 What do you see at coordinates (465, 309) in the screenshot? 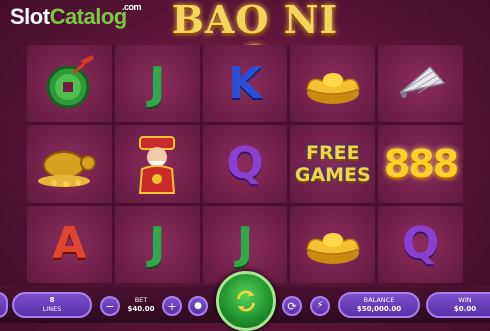
I see `win-value: $0.00` at bounding box center [465, 309].